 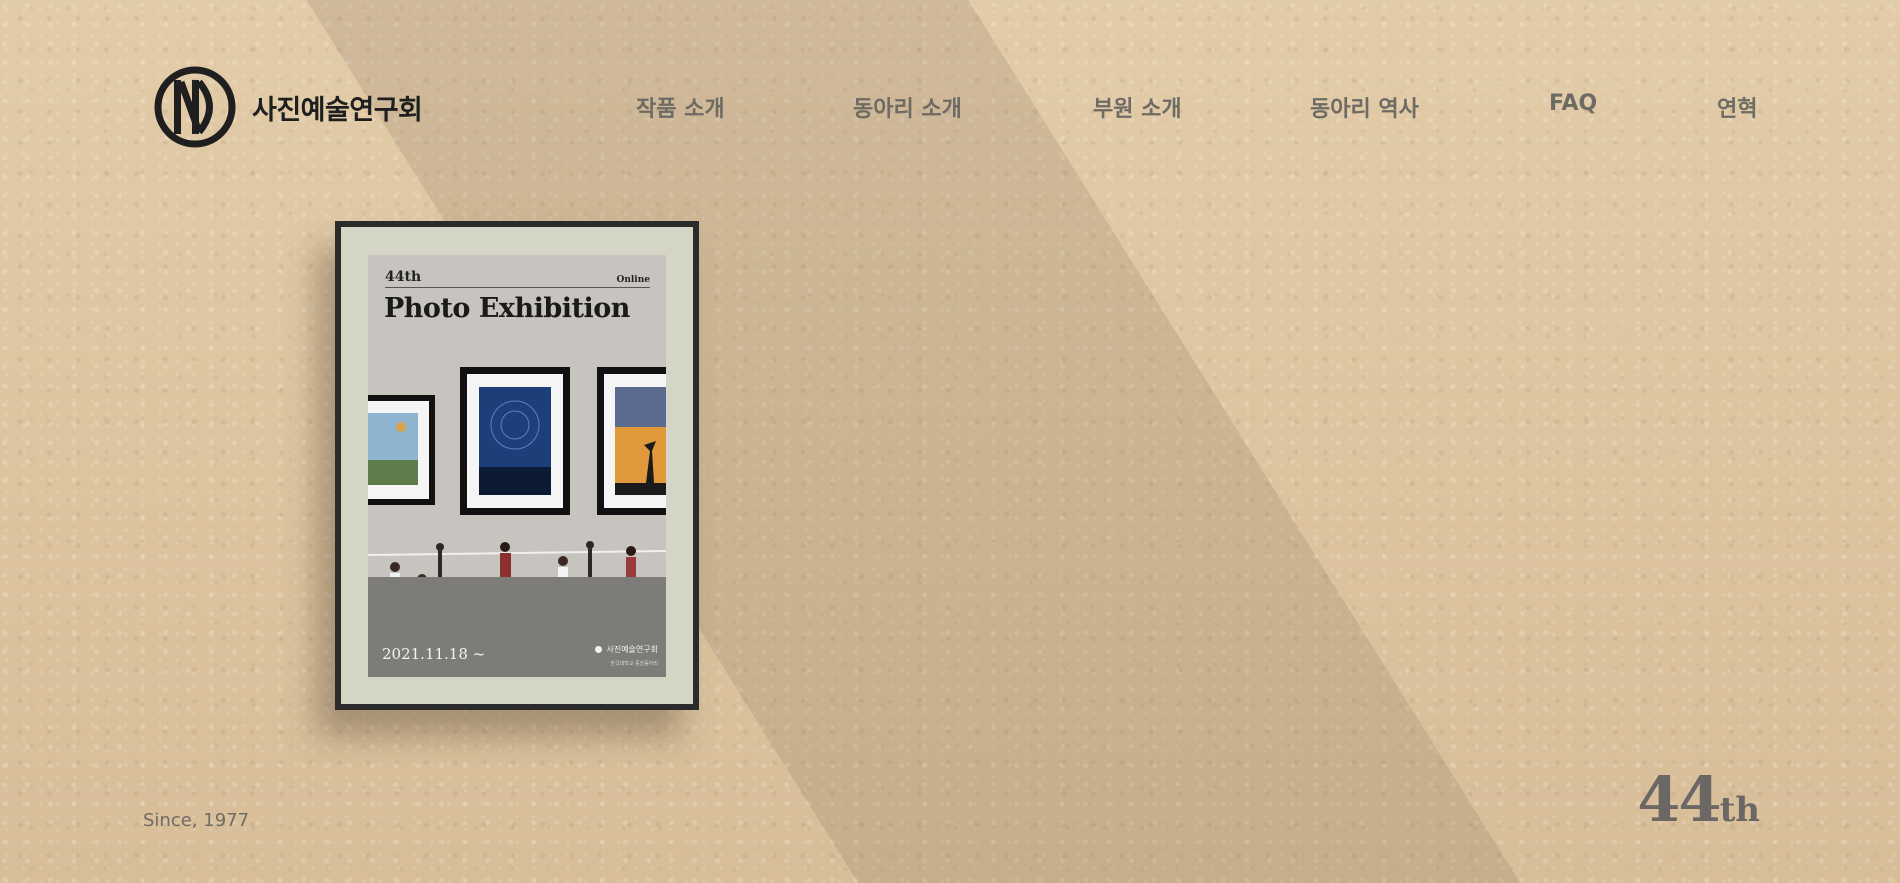 What do you see at coordinates (434, 654) in the screenshot?
I see `poster-date: 2021.11.18 ~` at bounding box center [434, 654].